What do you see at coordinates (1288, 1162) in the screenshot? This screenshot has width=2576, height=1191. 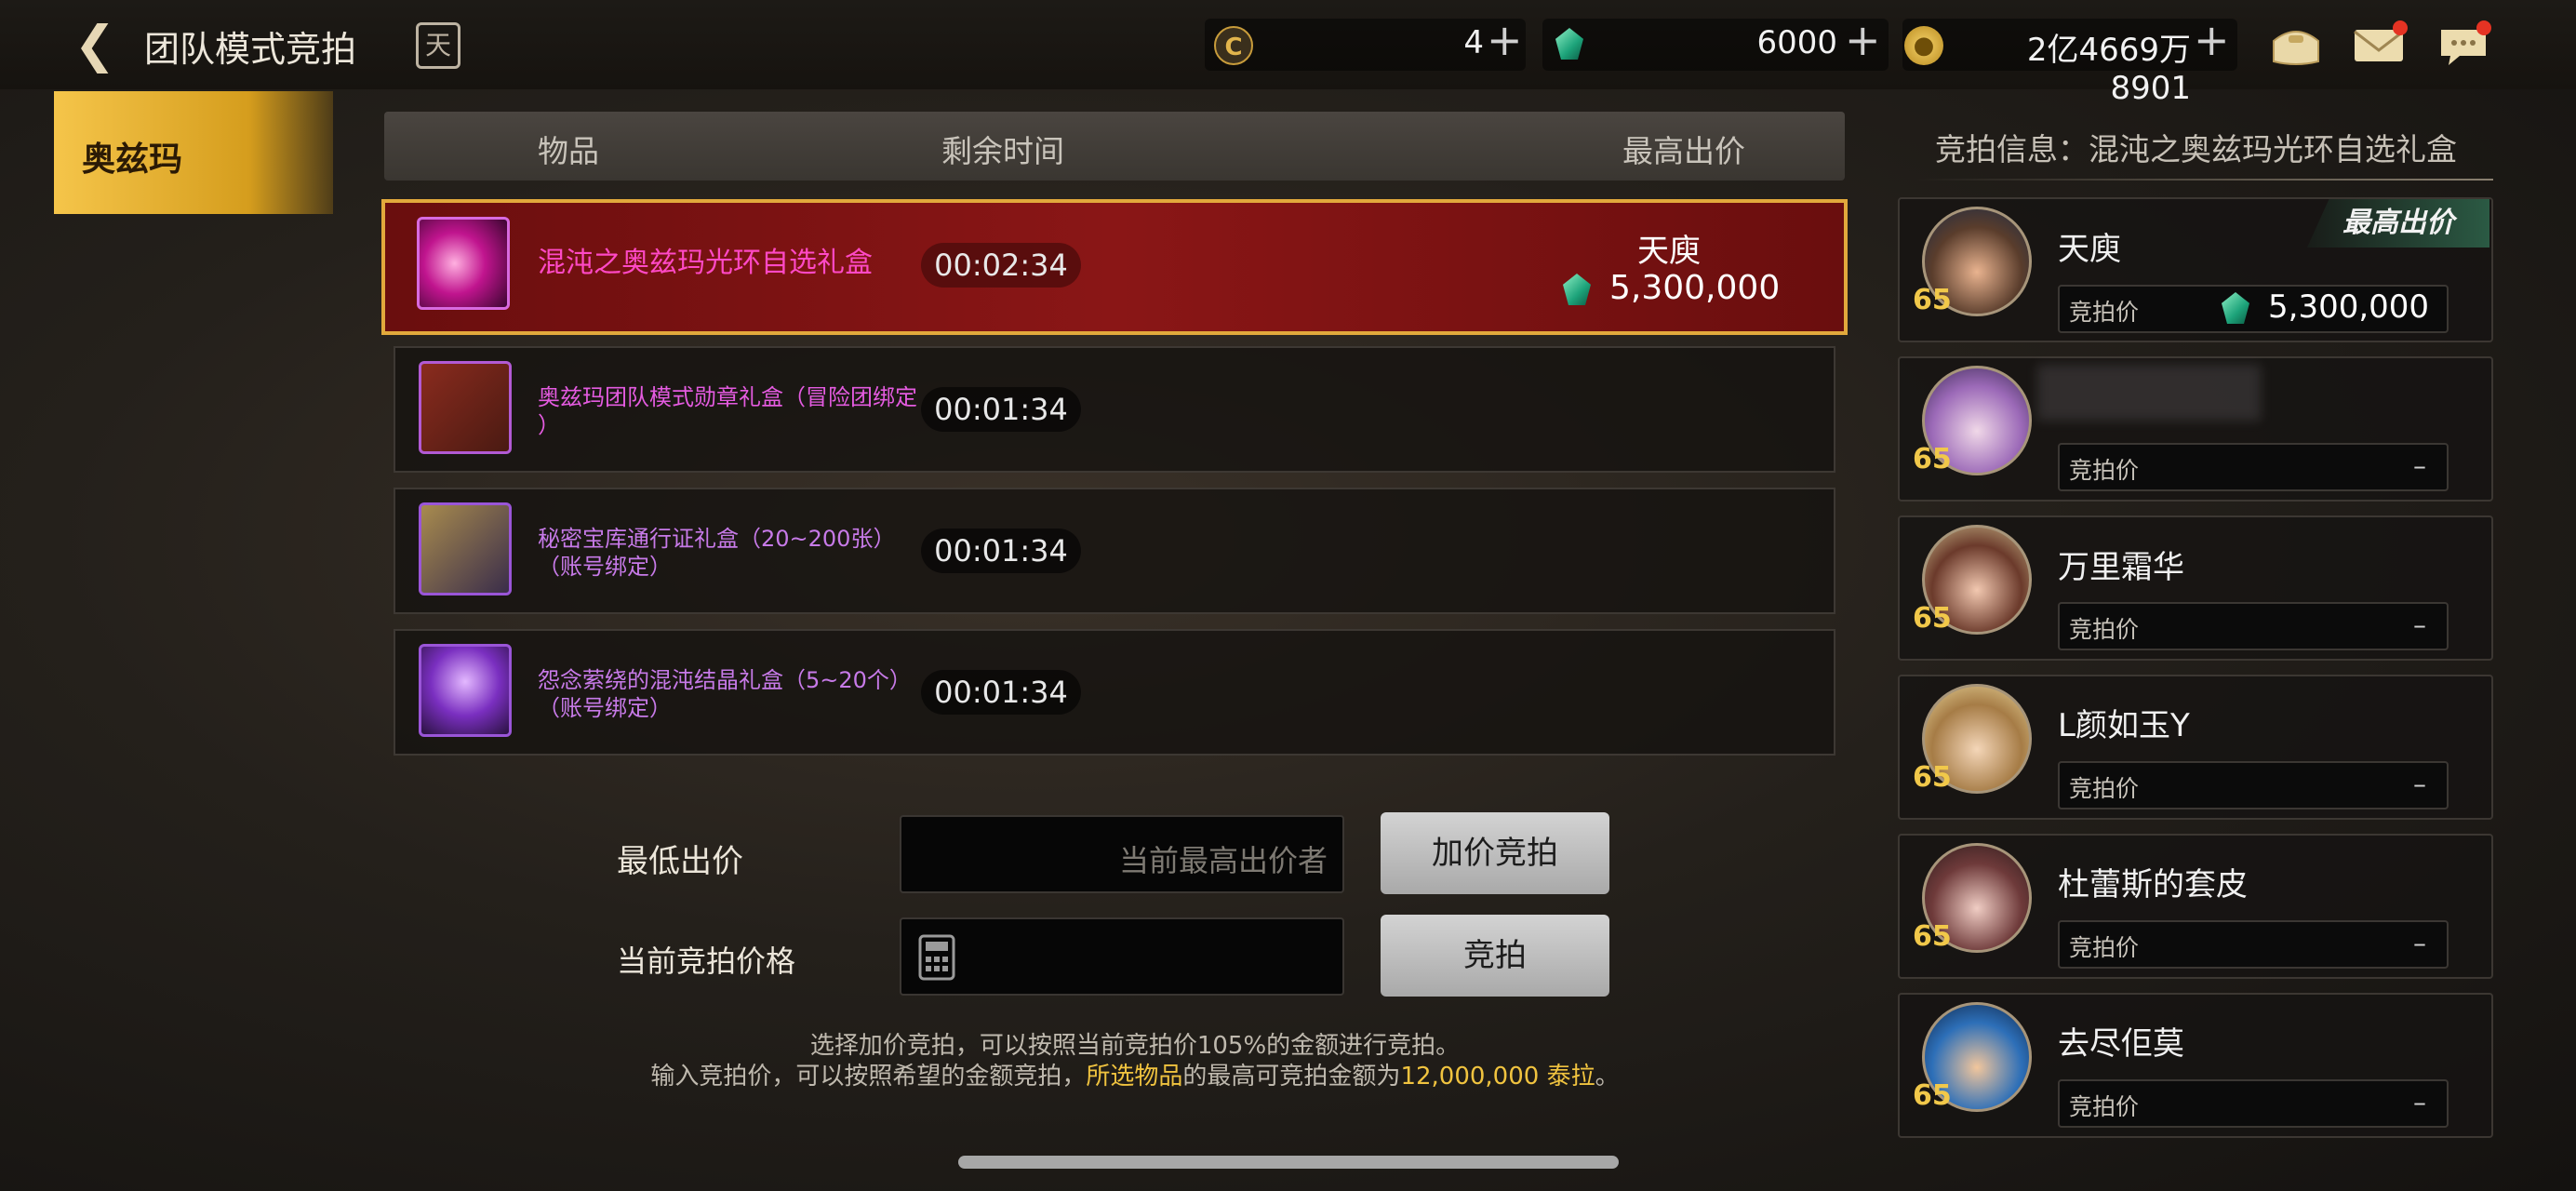 I see `home-indicator` at bounding box center [1288, 1162].